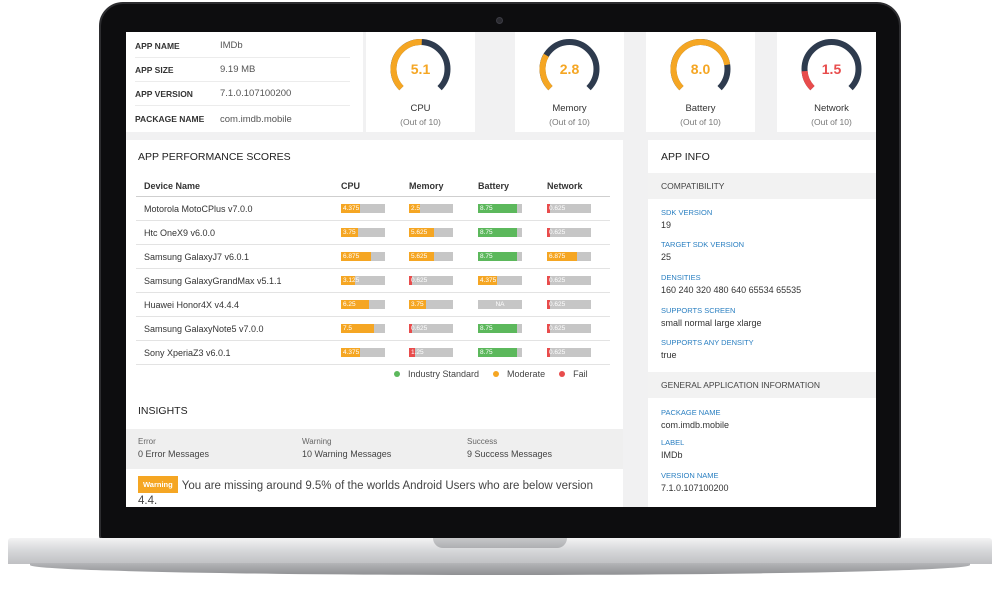  What do you see at coordinates (346, 448) in the screenshot?
I see `insight-warning: Warning 10 Warning Messages` at bounding box center [346, 448].